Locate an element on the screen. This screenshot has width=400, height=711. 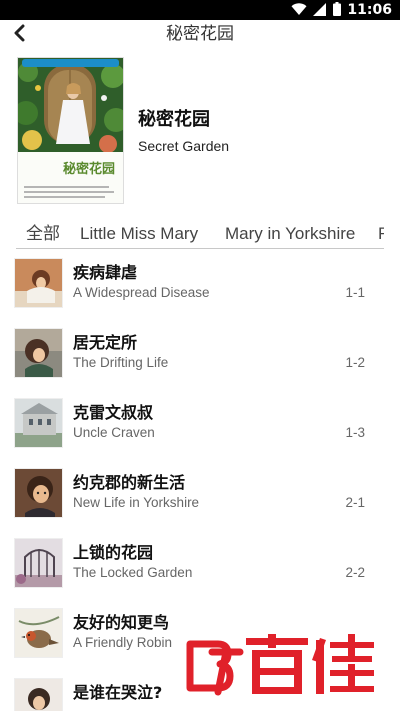
chapter-row: 约克郡的新生活 New Life in Yorkshire 2-1 is located at coordinates (200, 494).